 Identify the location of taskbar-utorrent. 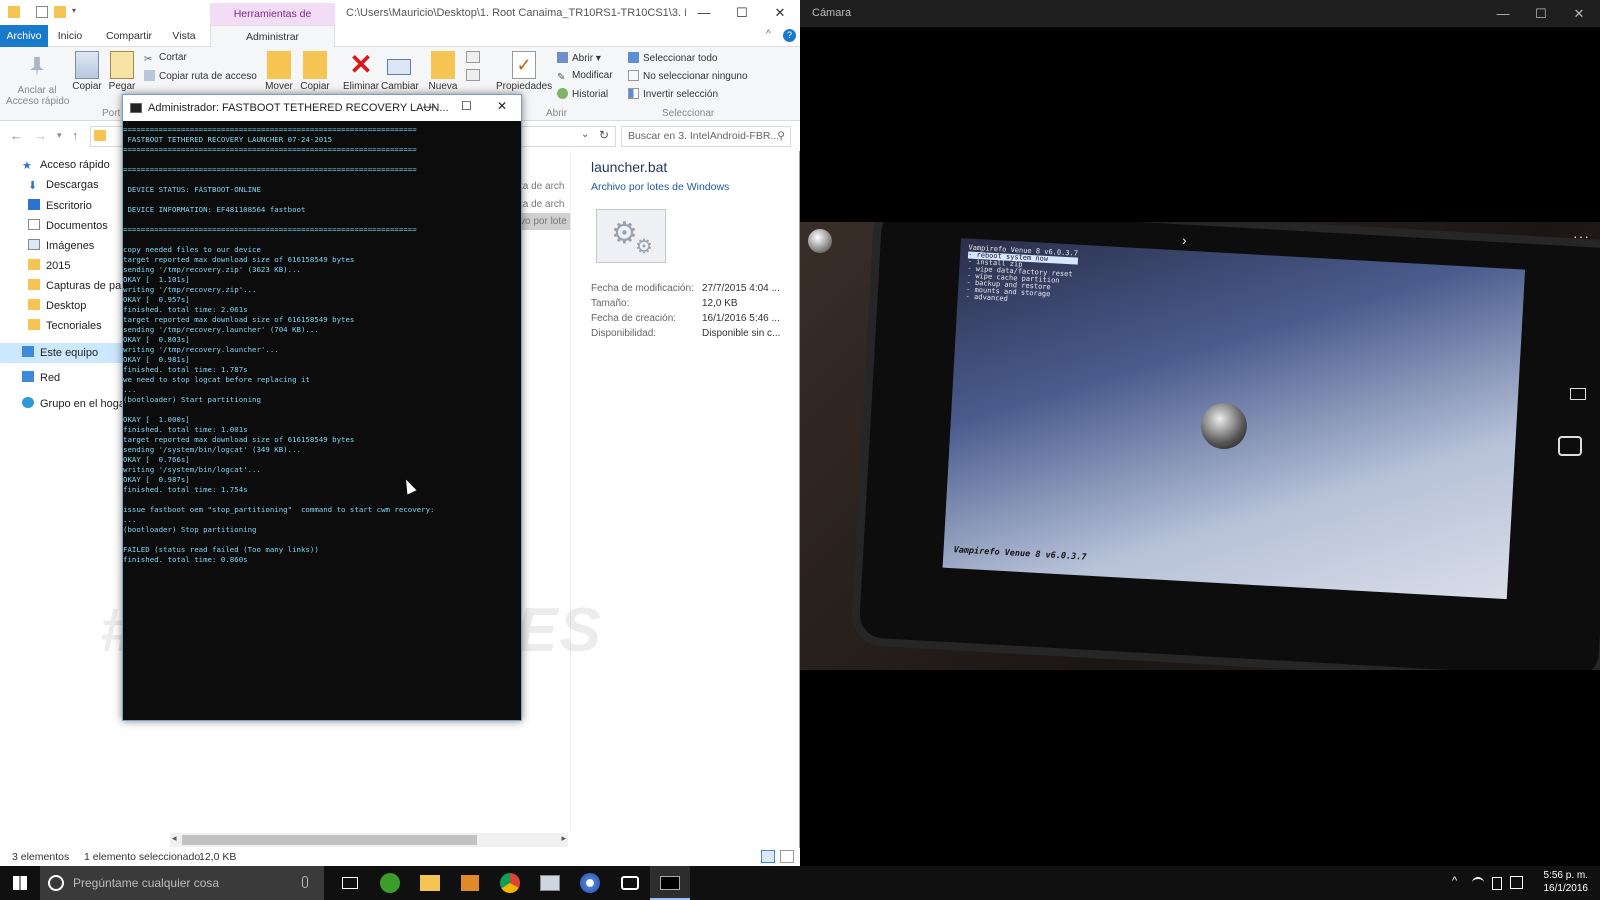
(390, 883).